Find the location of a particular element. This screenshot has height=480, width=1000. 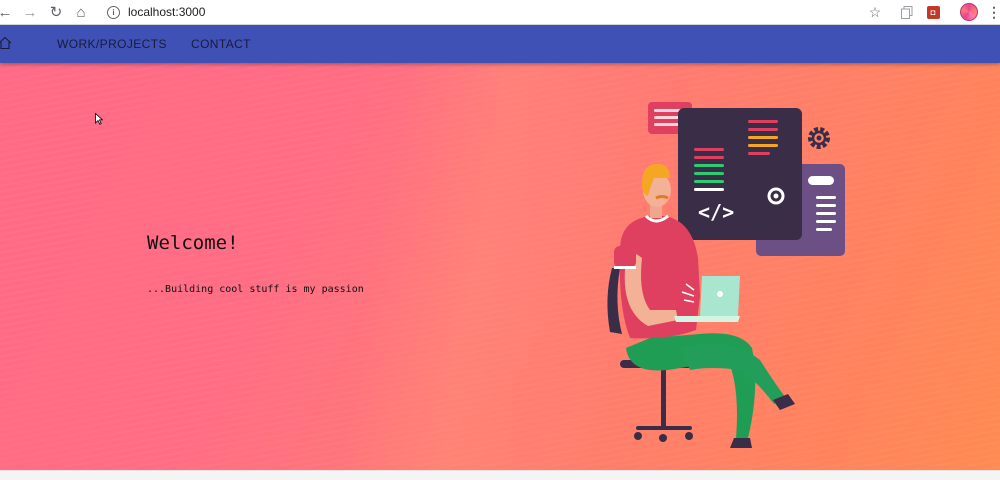

browser-toolbar: ← → ↻ ⌂ i localhost:3000 ☆ ◘ ⋮ is located at coordinates (500, 12).